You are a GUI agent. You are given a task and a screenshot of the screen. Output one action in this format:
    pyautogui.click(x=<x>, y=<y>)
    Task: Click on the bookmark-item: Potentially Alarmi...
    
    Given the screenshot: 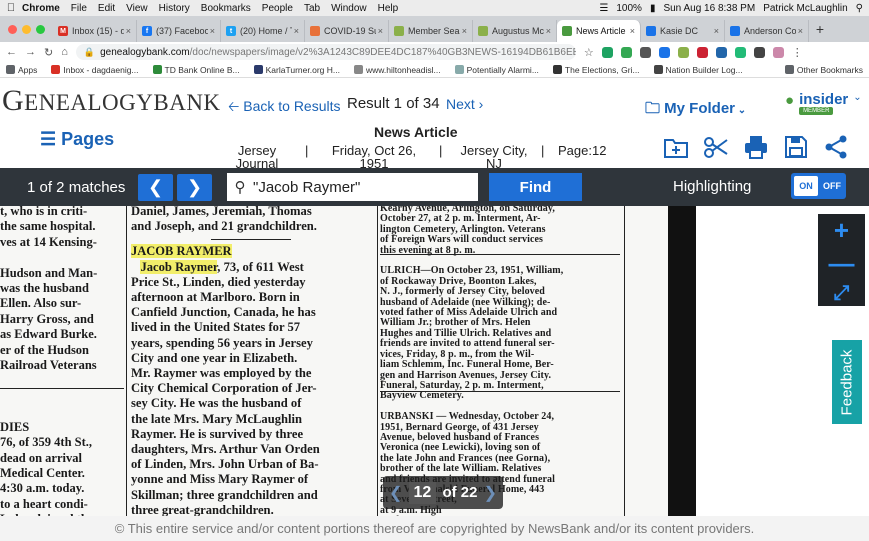 What is the action you would take?
    pyautogui.click(x=496, y=70)
    